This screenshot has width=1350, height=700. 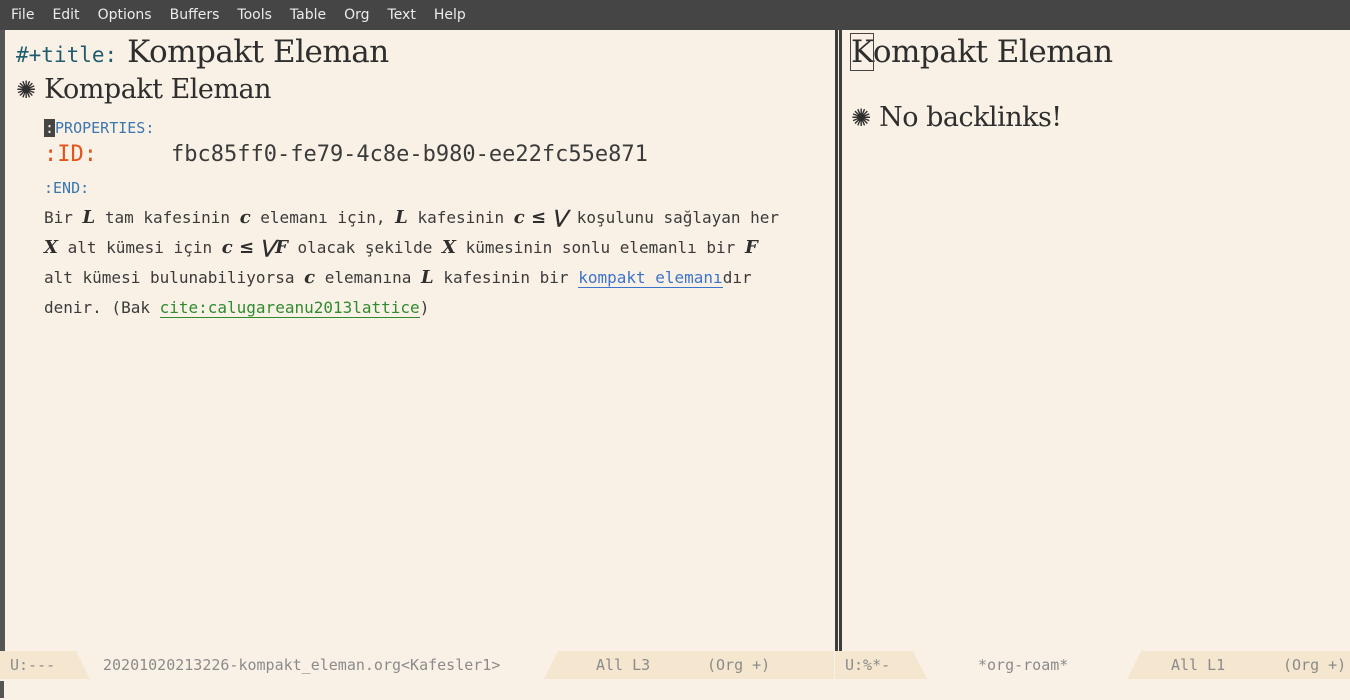 I want to click on roam-buffer-title: Kompakt Eleman, so click(x=981, y=52).